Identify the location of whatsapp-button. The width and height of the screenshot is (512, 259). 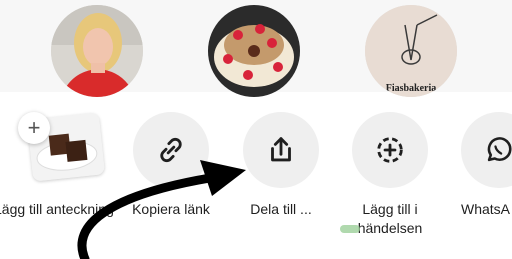
(486, 150).